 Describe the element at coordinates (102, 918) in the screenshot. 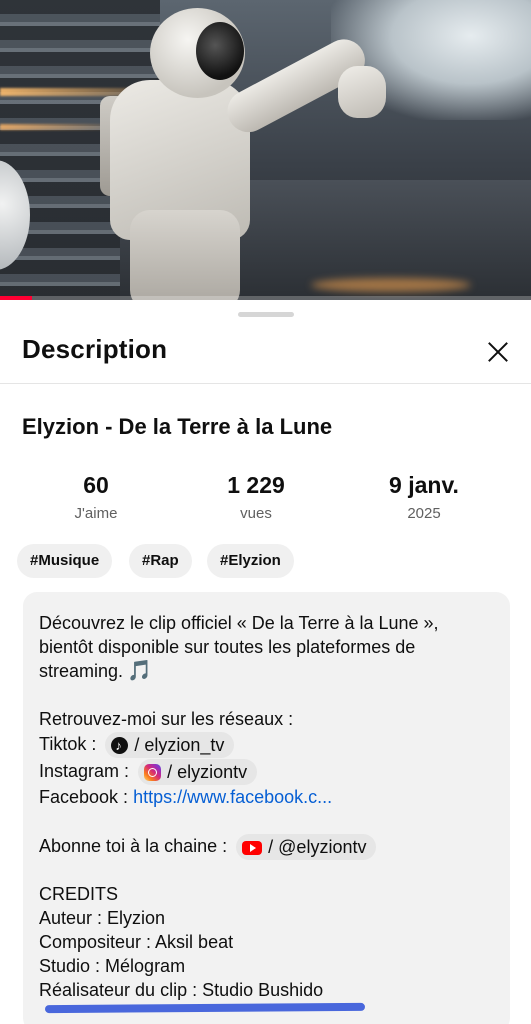

I see `credit-author: Auteur : Elyzion` at that location.